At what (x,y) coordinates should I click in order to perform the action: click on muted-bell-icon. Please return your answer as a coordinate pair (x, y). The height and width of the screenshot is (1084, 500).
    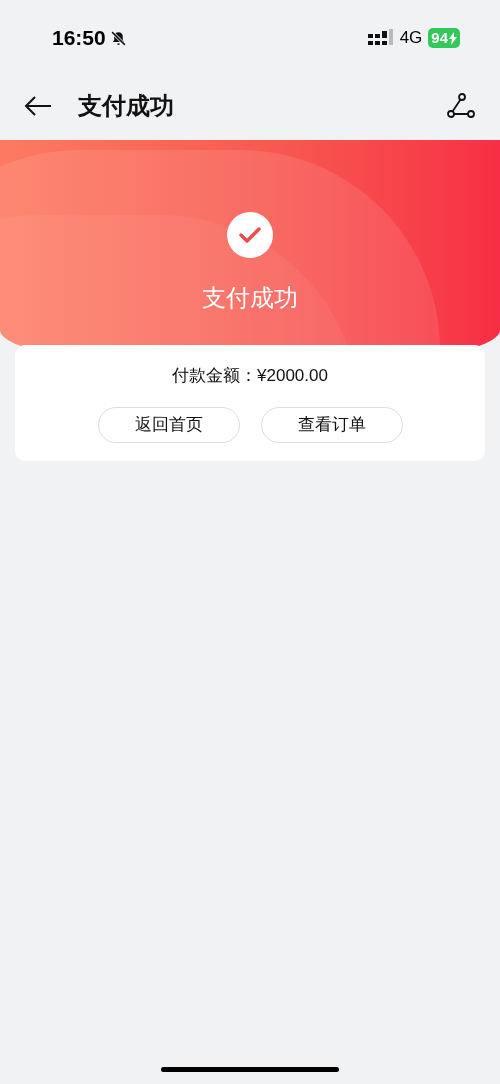
    Looking at the image, I should click on (118, 38).